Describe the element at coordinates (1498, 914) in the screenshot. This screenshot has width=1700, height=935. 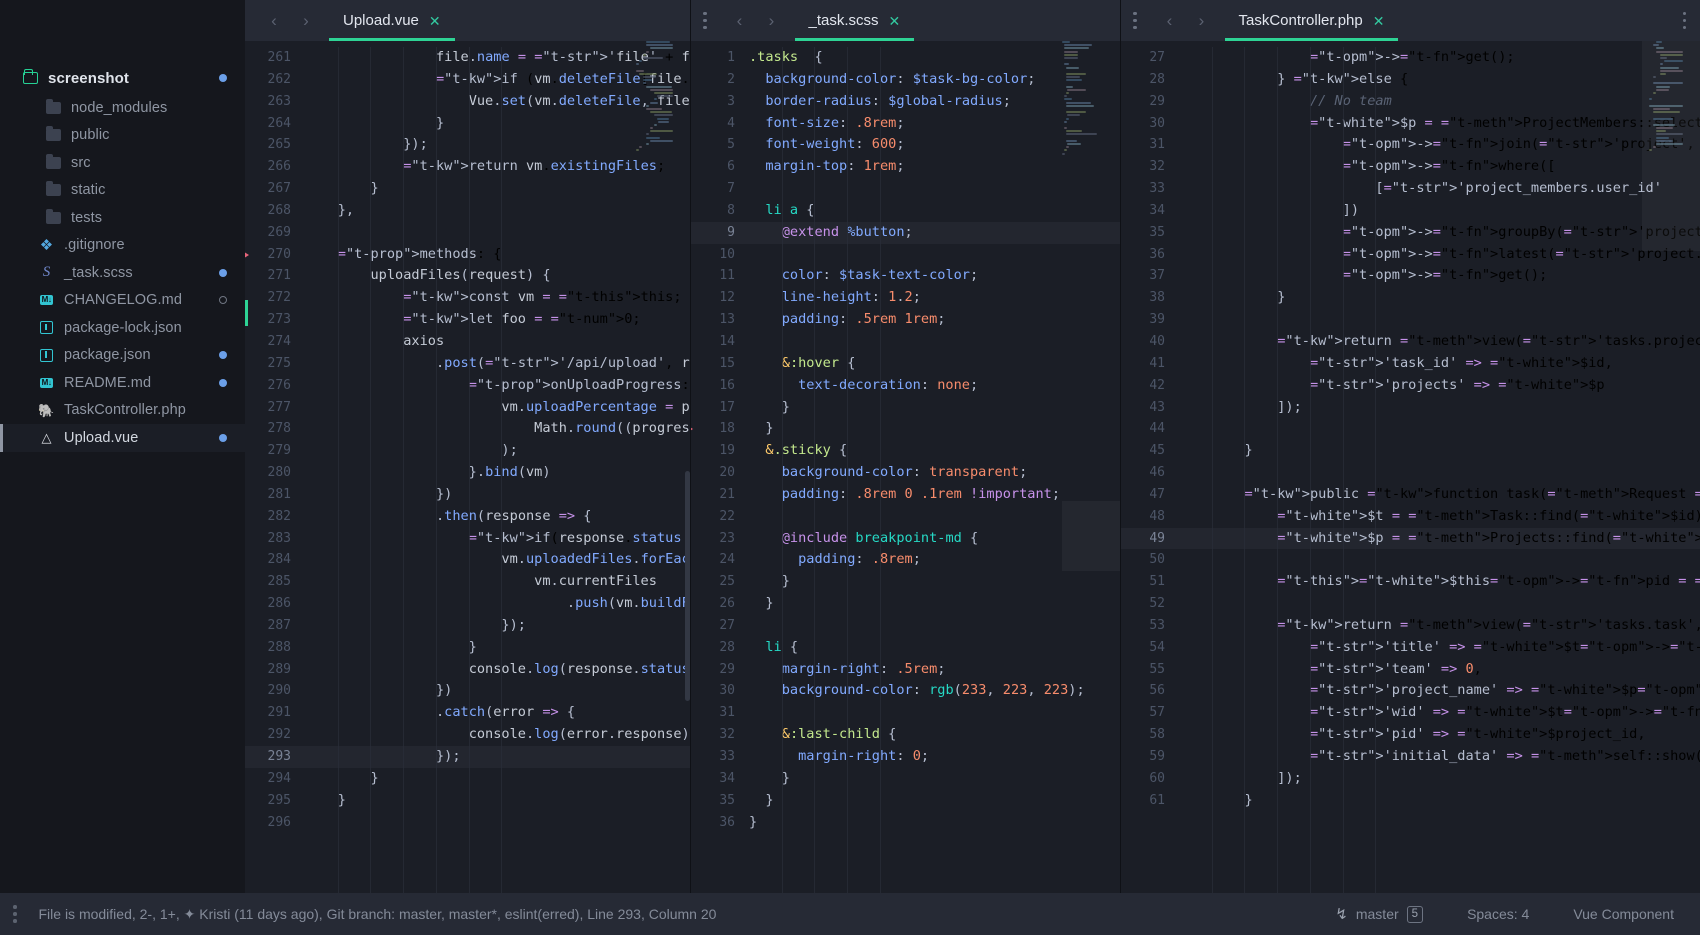
I see `status-indentation: Spaces: 4` at that location.